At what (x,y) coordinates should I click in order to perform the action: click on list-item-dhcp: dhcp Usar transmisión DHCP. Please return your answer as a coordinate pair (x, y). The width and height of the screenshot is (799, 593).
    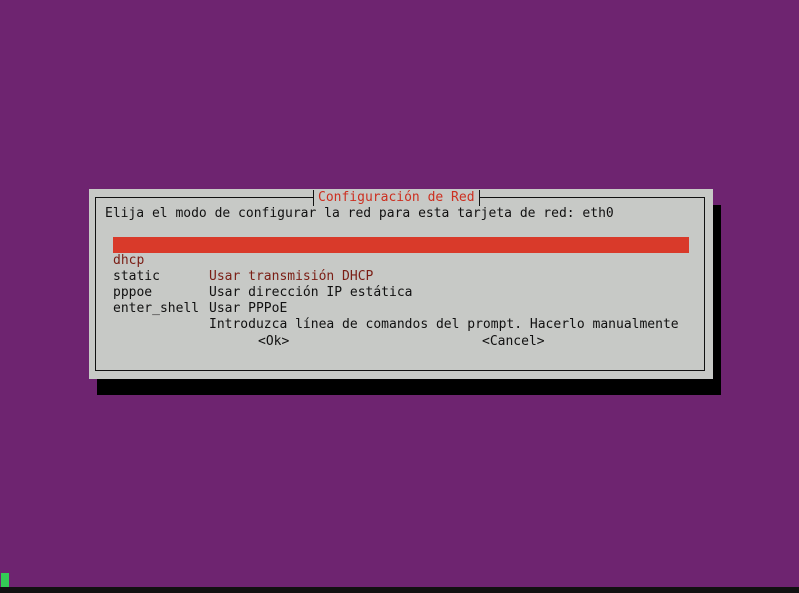
    Looking at the image, I should click on (401, 260).